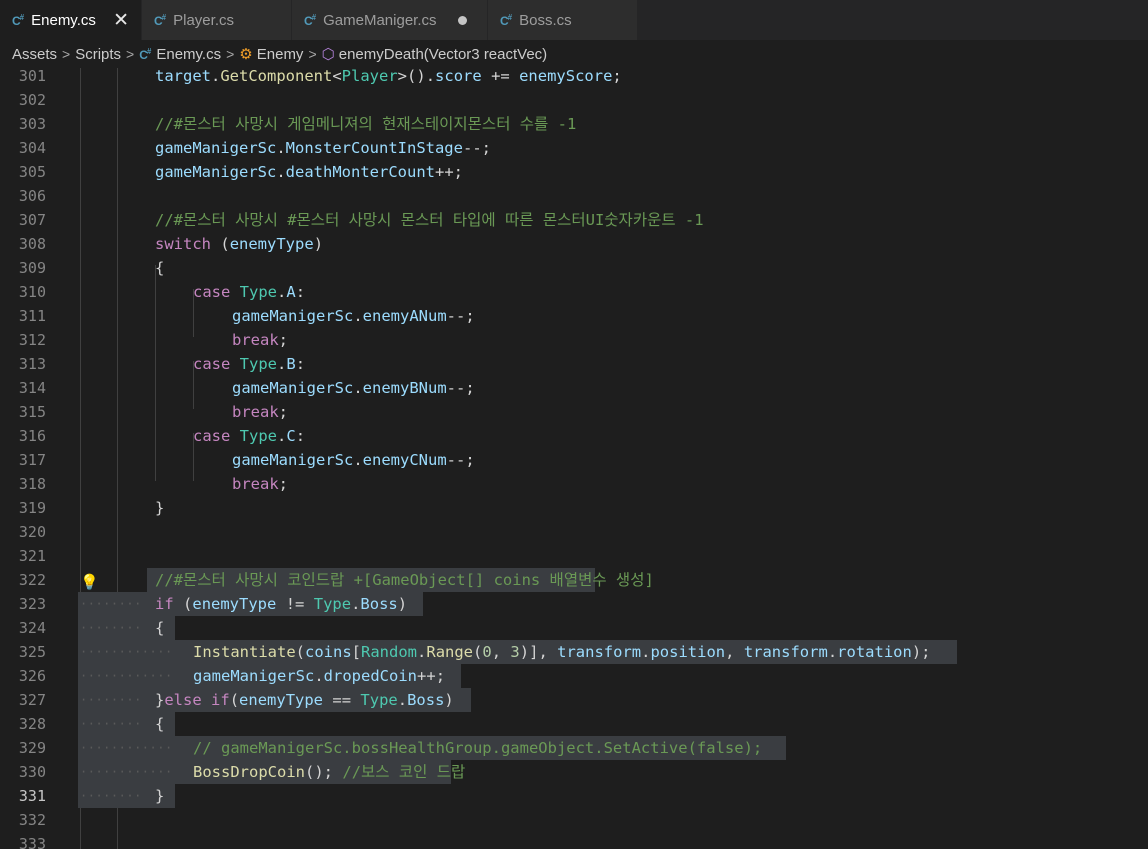 This screenshot has width=1148, height=849. I want to click on code-line: ········ 324 {, so click(574, 628).